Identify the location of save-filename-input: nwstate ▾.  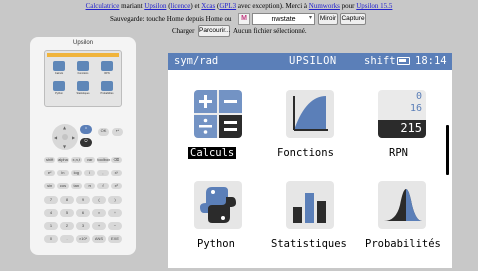
(283, 19).